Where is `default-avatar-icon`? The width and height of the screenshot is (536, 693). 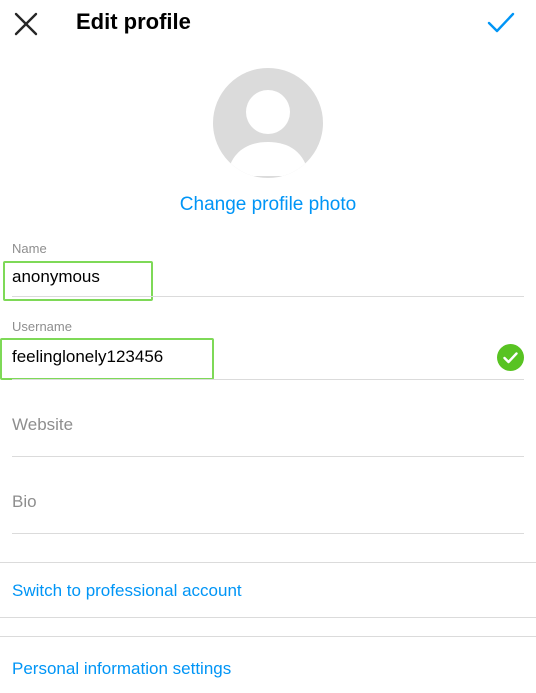
default-avatar-icon is located at coordinates (268, 133).